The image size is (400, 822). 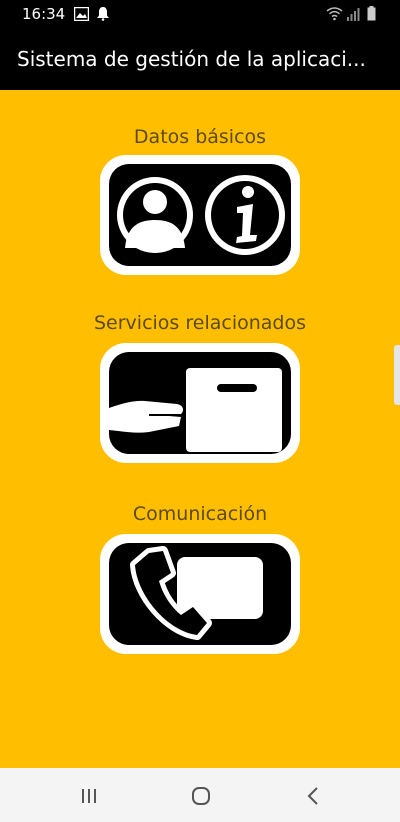 I want to click on signal-icon, so click(x=353, y=15).